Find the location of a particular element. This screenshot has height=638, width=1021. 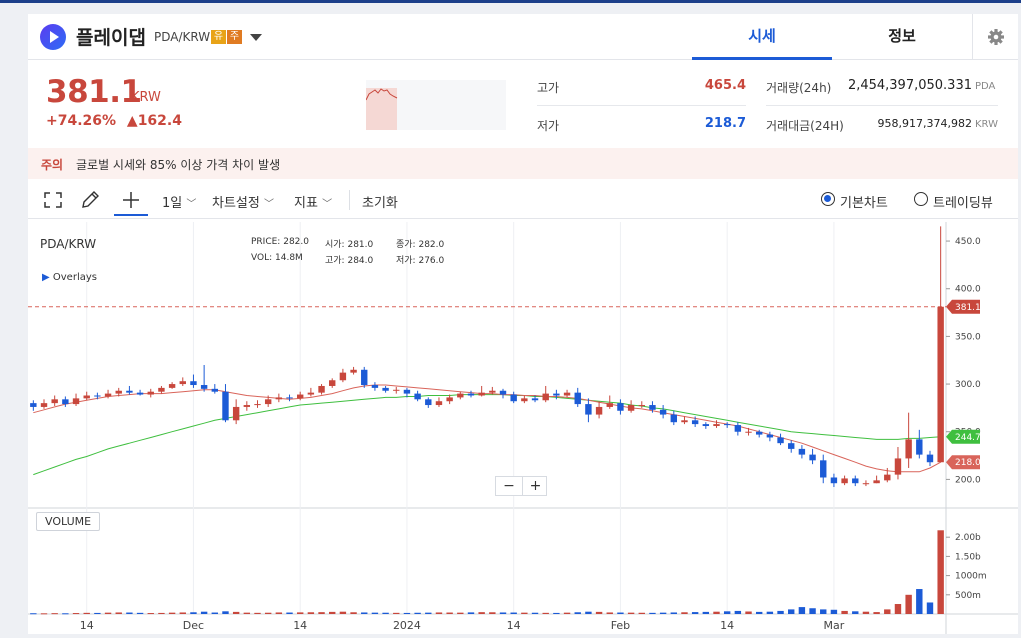

zoom-in-button: + is located at coordinates (535, 486).